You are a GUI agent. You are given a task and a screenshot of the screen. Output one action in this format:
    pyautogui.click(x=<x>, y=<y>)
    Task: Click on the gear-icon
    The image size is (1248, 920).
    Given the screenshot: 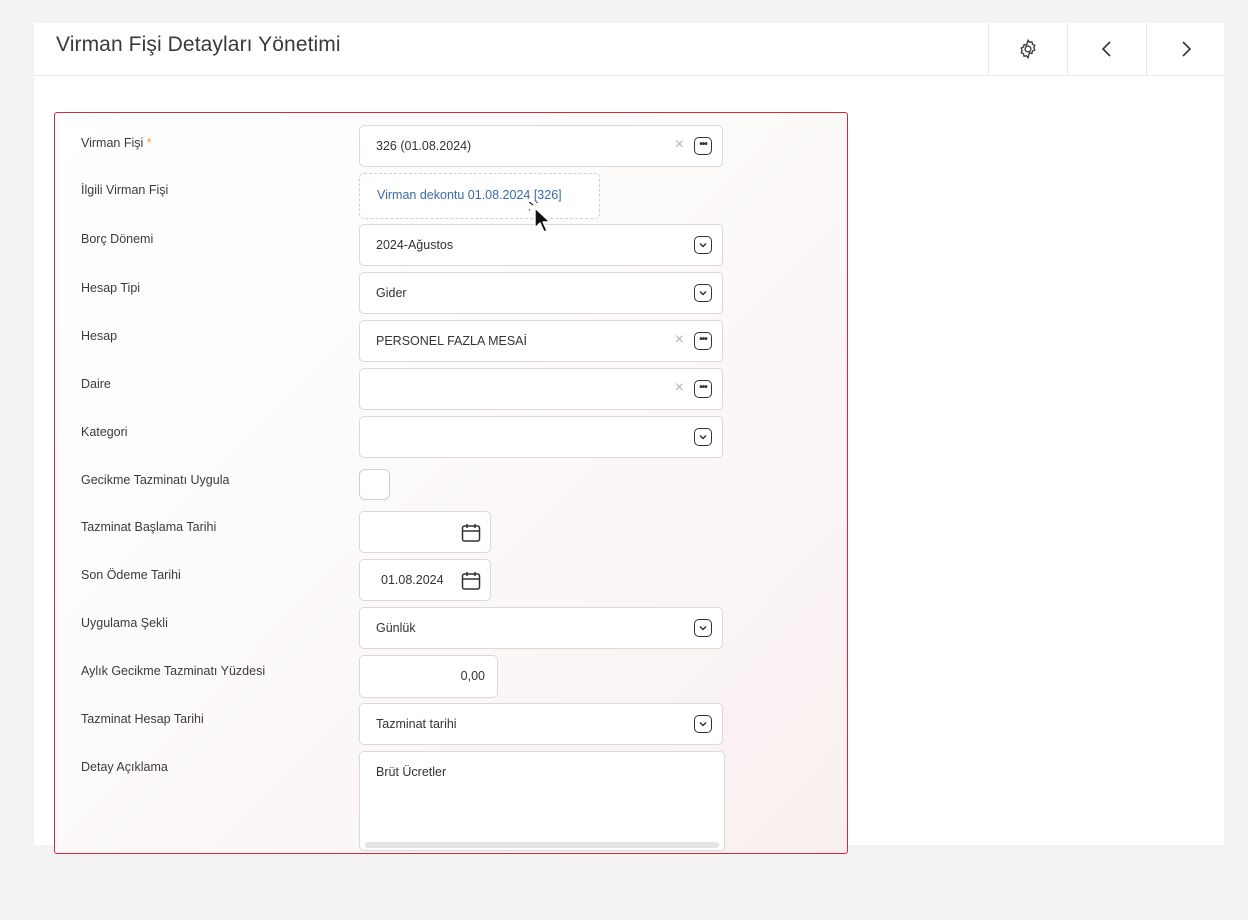 What is the action you would take?
    pyautogui.click(x=1028, y=49)
    